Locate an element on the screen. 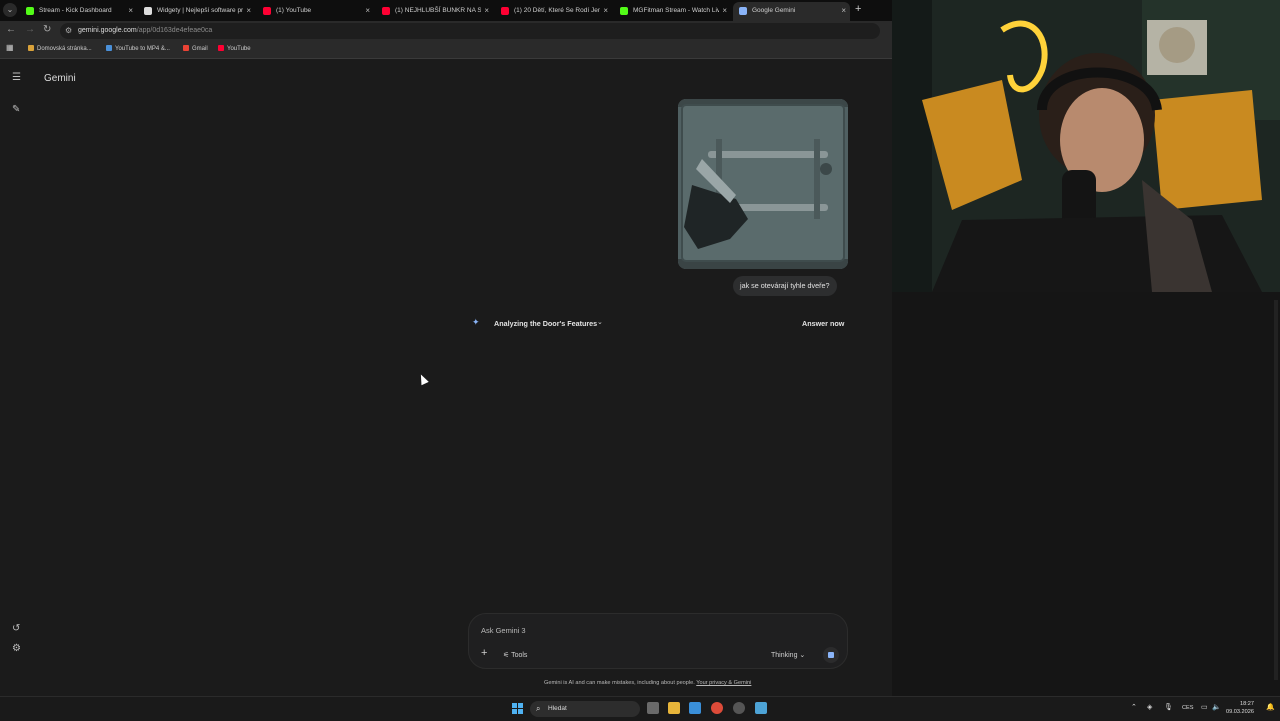 The height and width of the screenshot is (721, 1280). tab-1: Stream - Kick Dashboard × is located at coordinates (78, 11).